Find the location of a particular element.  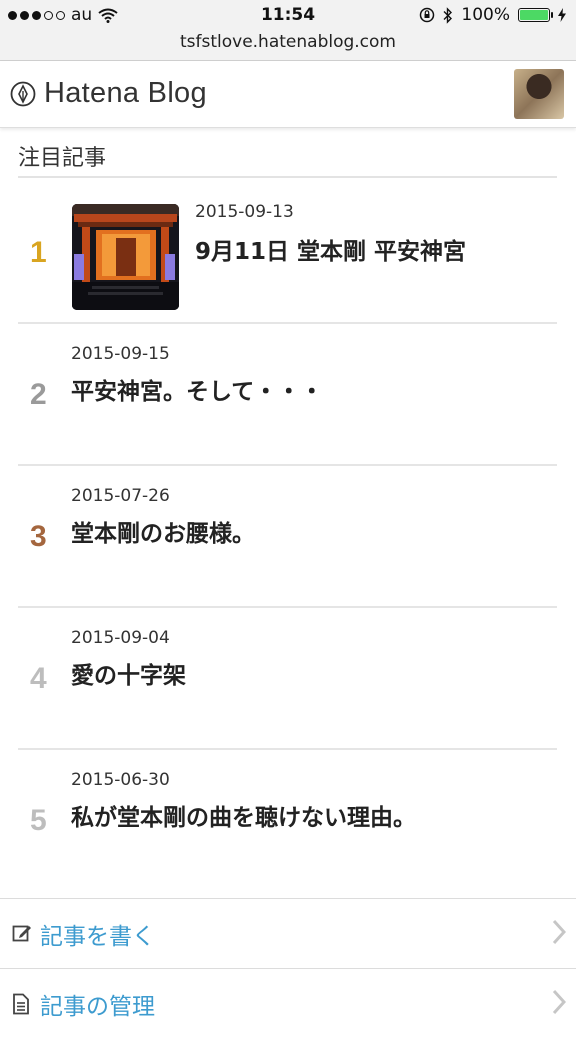

article-item-1: 1 2015-09-13 9月11日 堂本剛 平安神宮 is located at coordinates (287, 253).